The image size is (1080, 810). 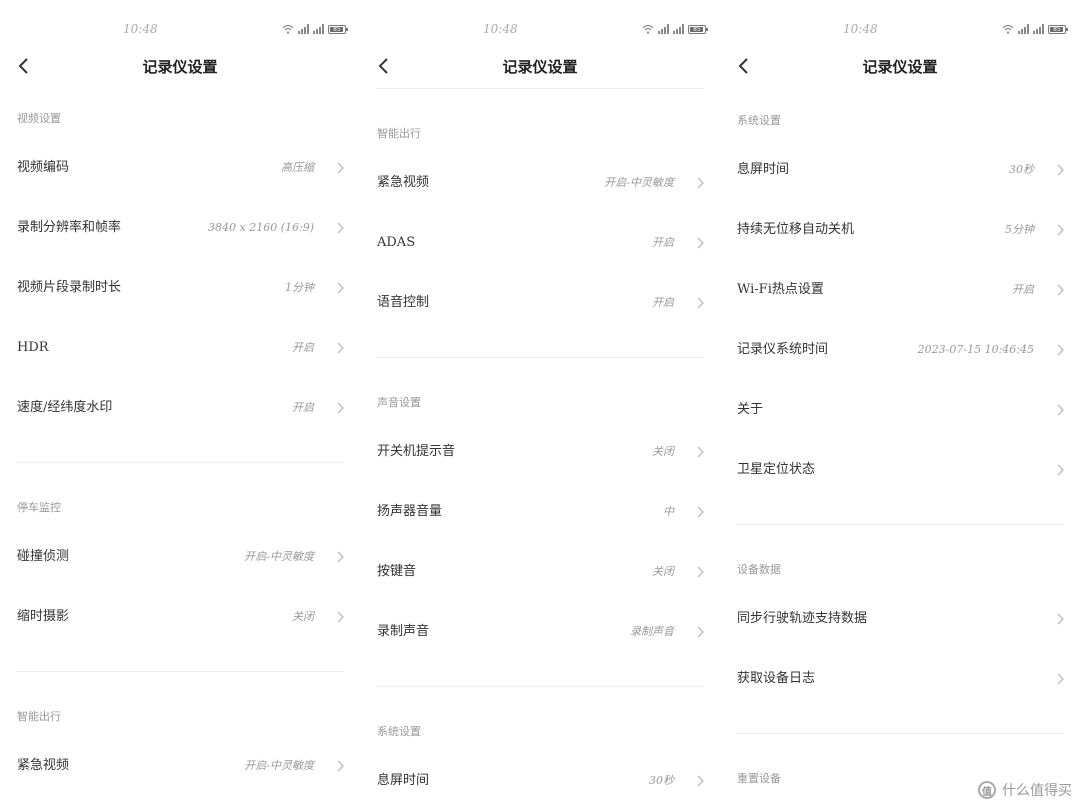 What do you see at coordinates (540, 512) in the screenshot?
I see `setting-row-speaker-volume: 扬声器音量 中` at bounding box center [540, 512].